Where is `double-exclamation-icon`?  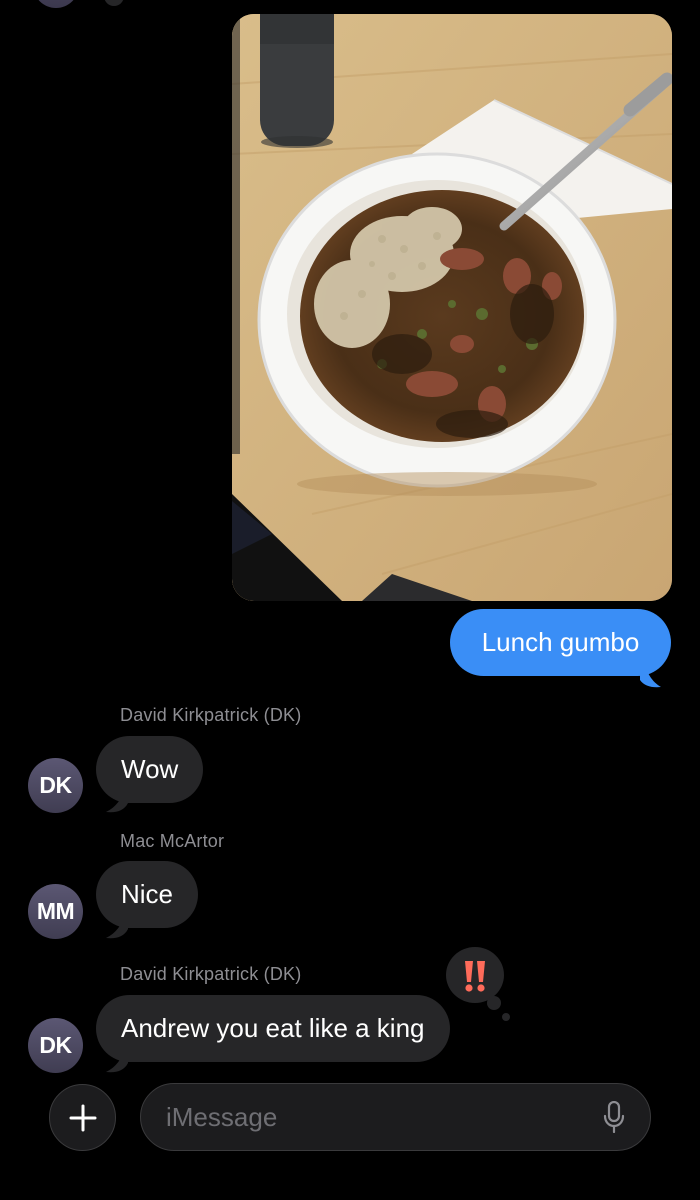 double-exclamation-icon is located at coordinates (475, 976).